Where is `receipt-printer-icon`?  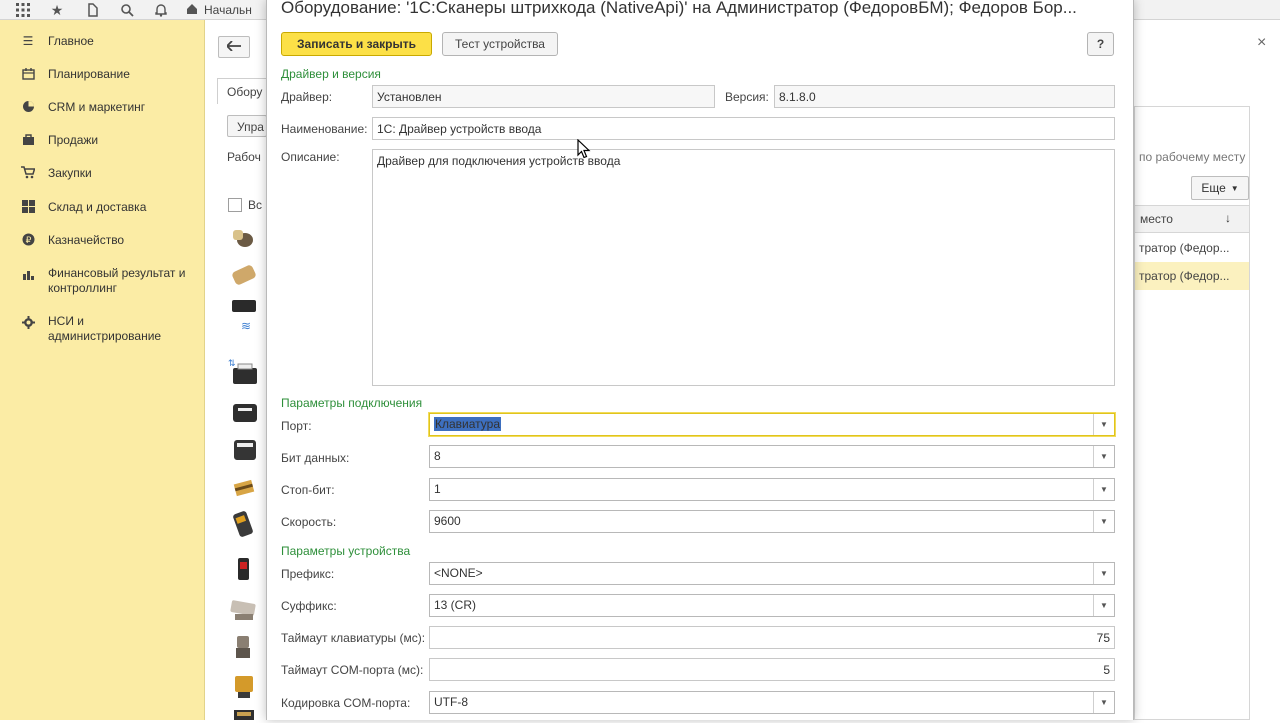
receipt-printer-icon is located at coordinates (245, 413).